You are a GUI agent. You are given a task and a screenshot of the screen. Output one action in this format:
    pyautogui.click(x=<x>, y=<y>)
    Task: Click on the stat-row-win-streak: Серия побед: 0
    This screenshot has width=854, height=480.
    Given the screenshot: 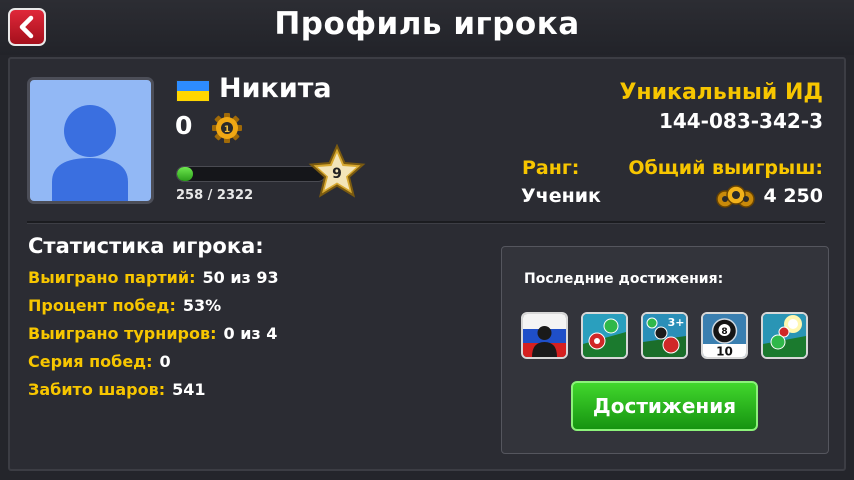 What is the action you would take?
    pyautogui.click(x=99, y=361)
    